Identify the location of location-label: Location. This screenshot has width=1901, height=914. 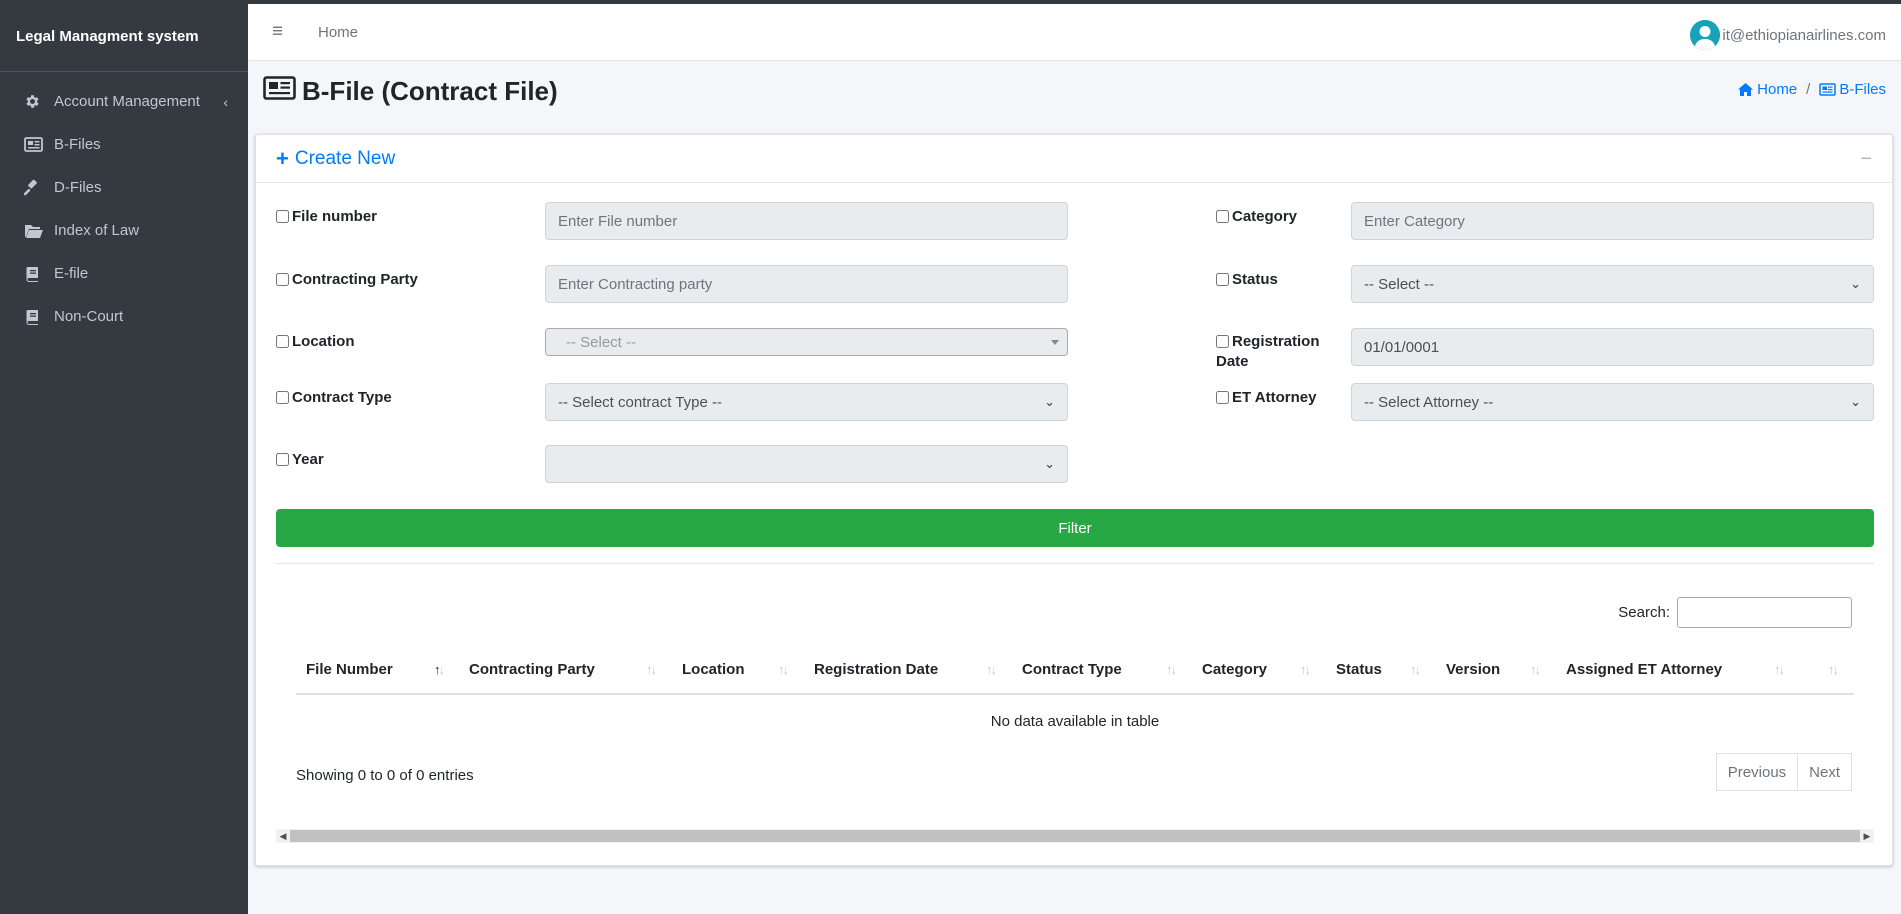
(315, 342).